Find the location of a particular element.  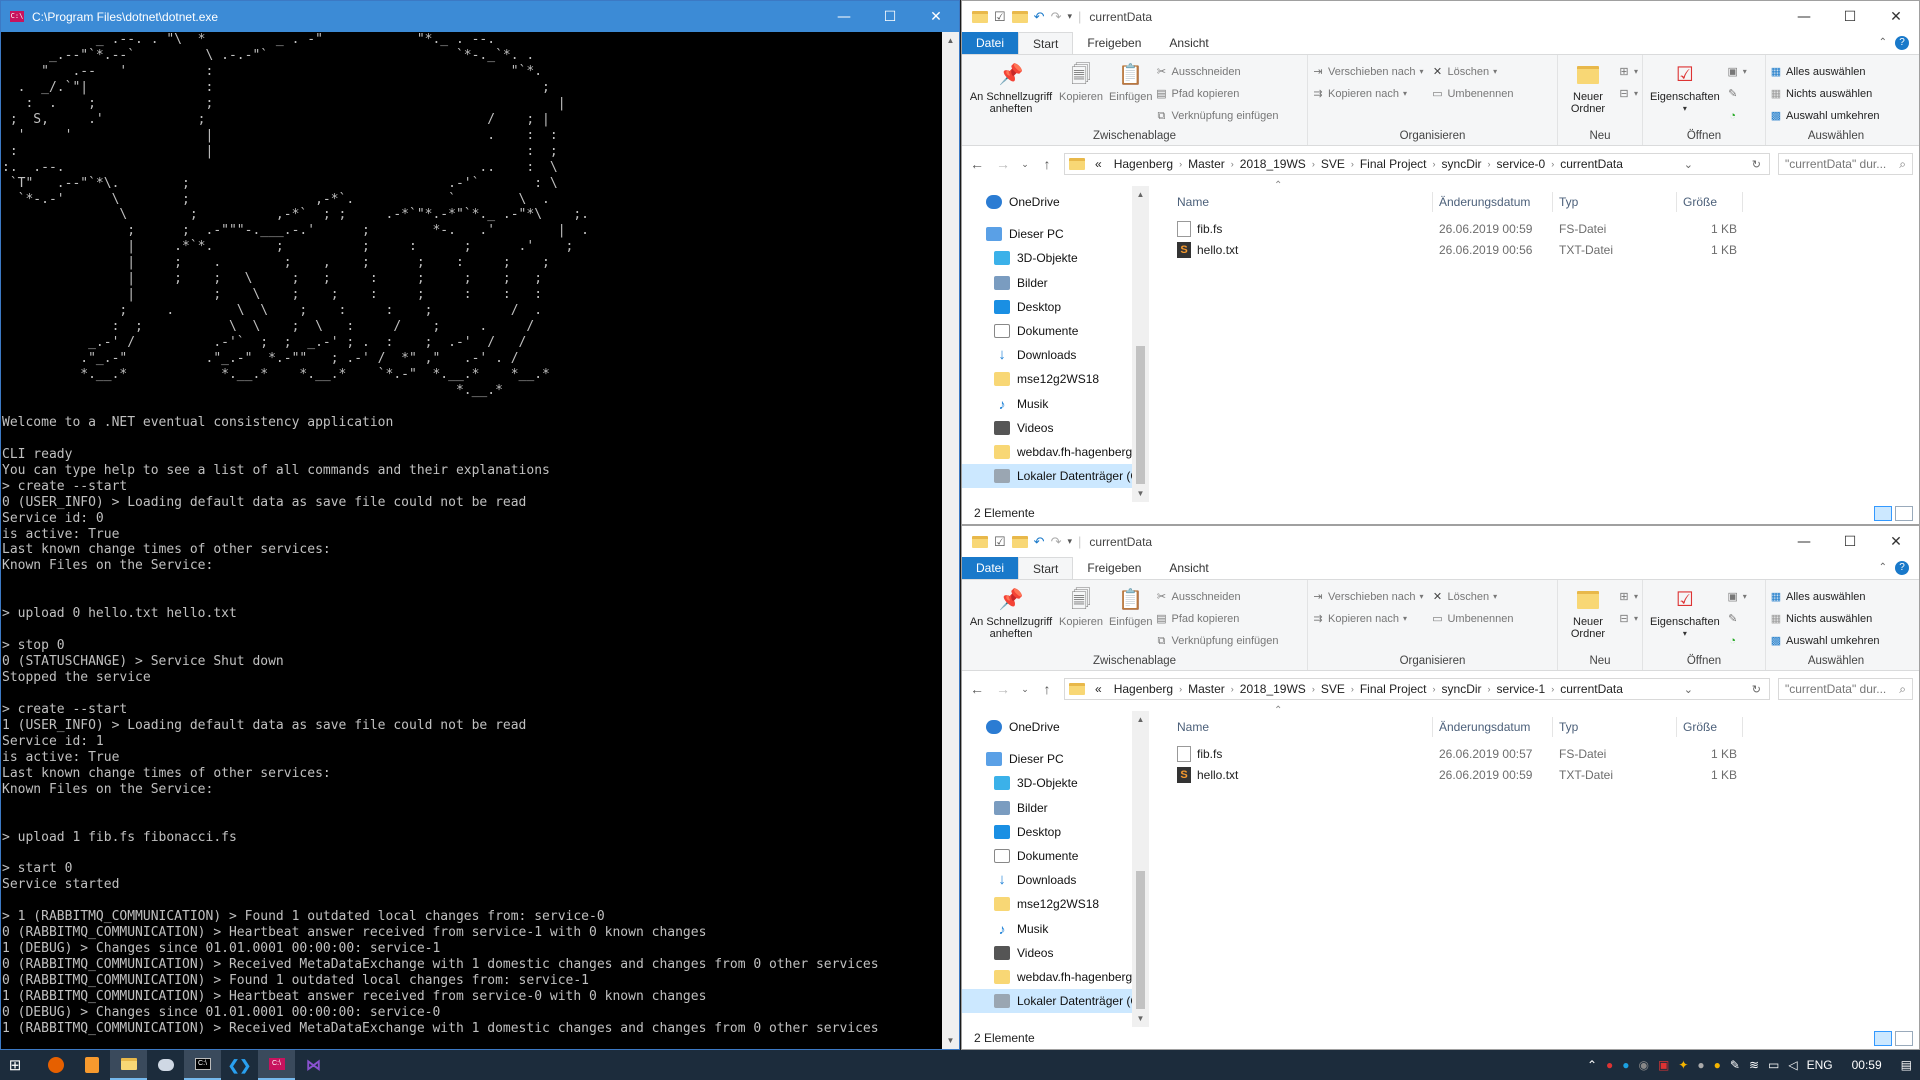

nav-folder-mse: mse12g2WS18 is located at coordinates (1055, 379).